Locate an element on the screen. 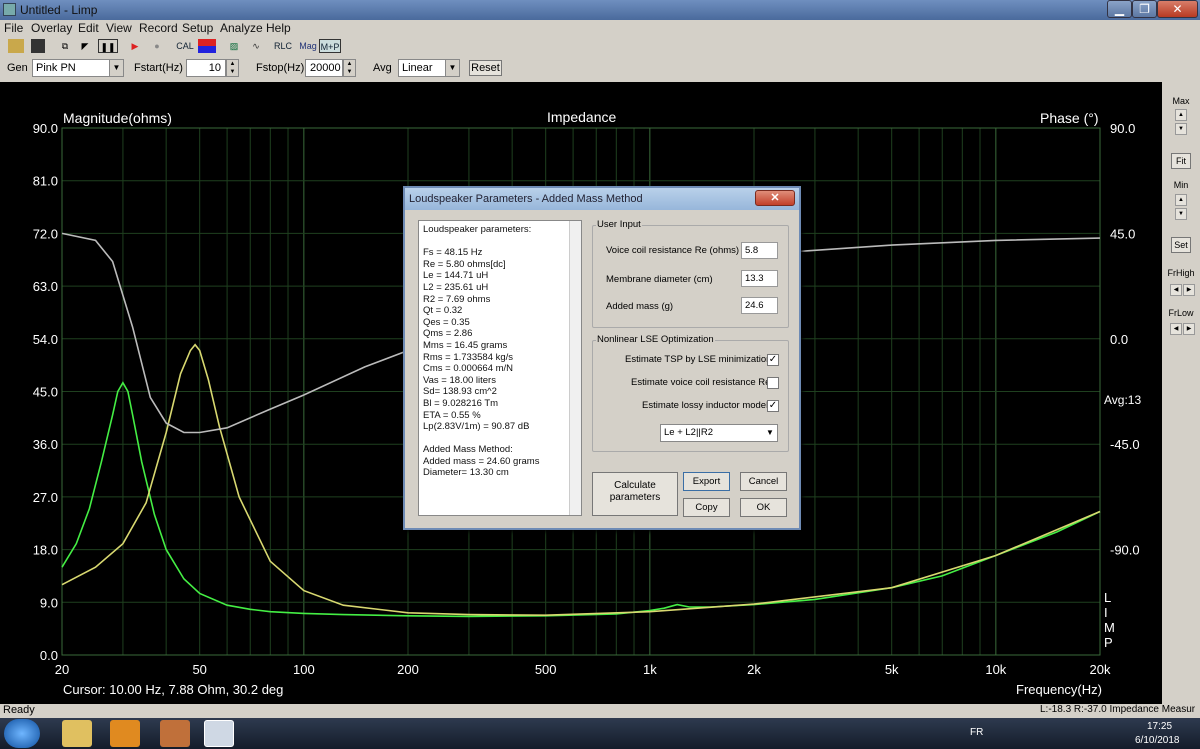 The image size is (1200, 749). gen-label: Gen is located at coordinates (17, 68).